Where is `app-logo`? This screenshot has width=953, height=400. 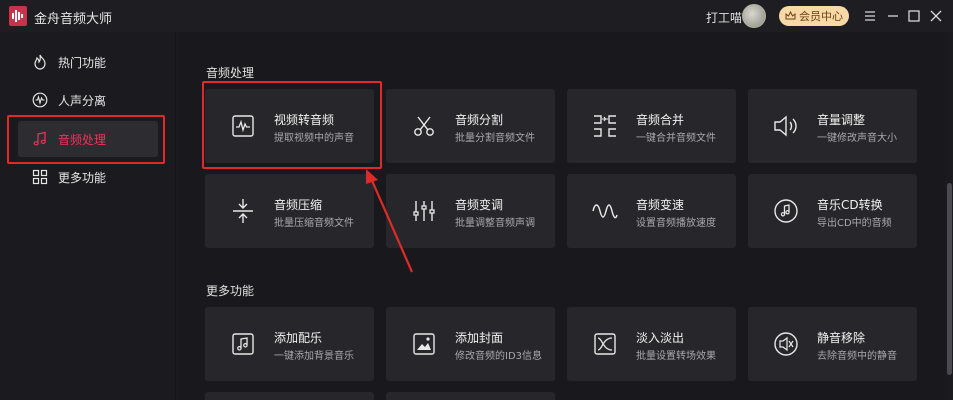 app-logo is located at coordinates (18, 16).